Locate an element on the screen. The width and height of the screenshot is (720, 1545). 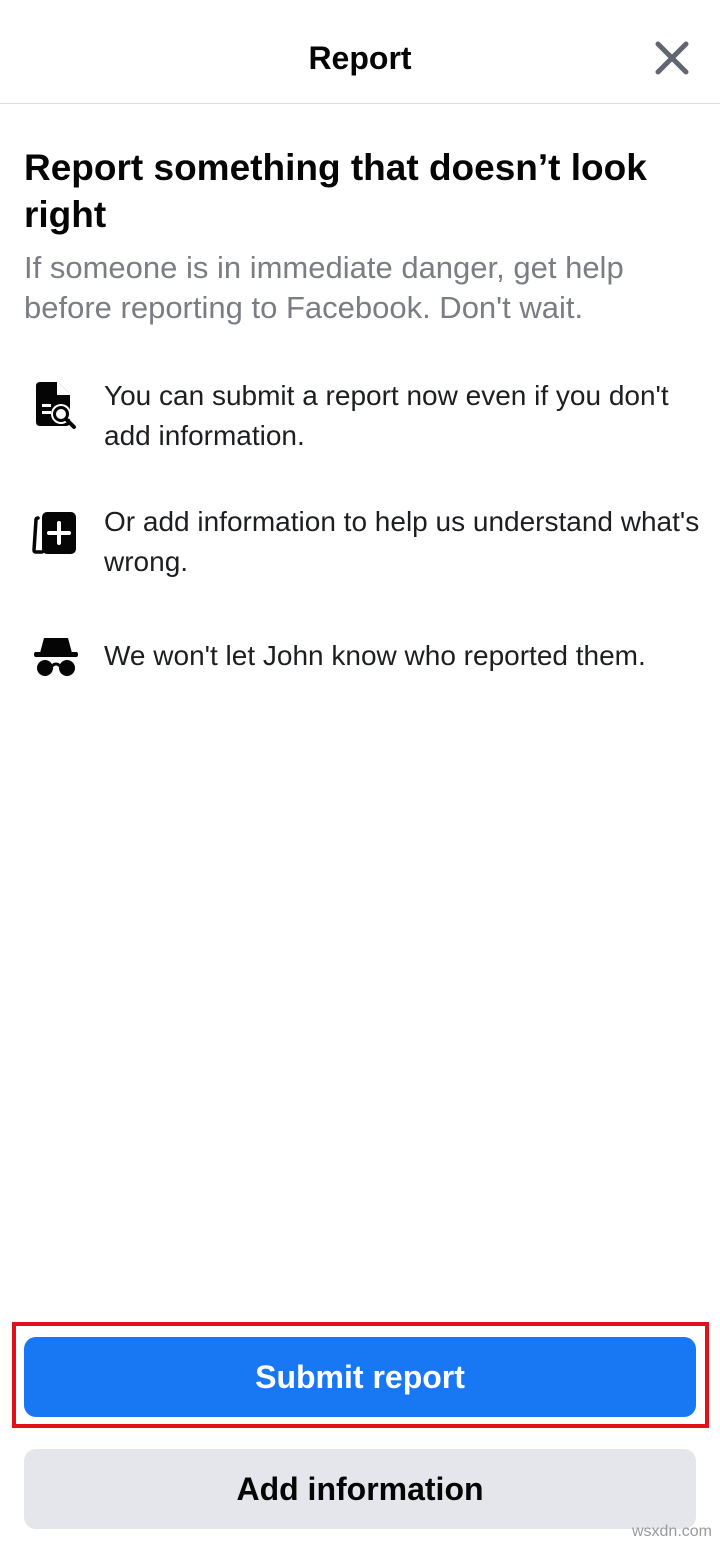
report-heading: Report something that doesn’t look right is located at coordinates (335, 191).